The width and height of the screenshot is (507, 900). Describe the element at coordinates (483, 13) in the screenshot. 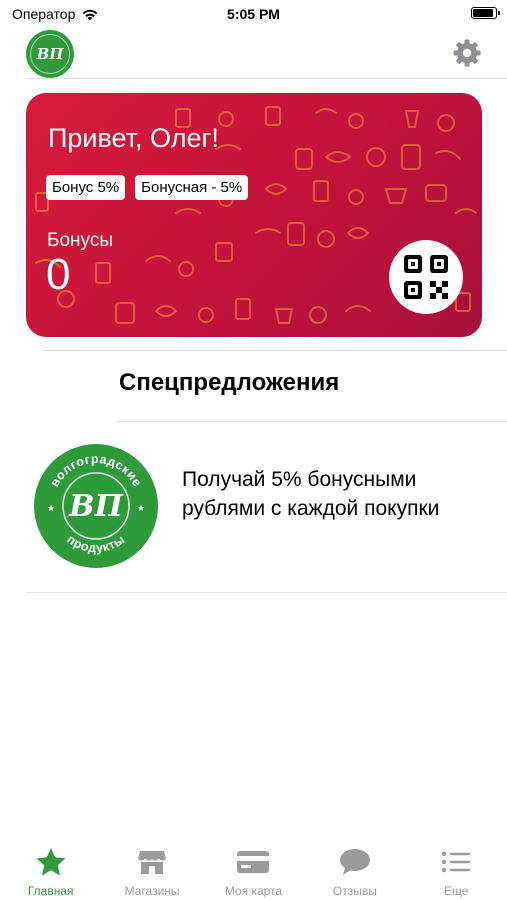

I see `battery-level` at that location.